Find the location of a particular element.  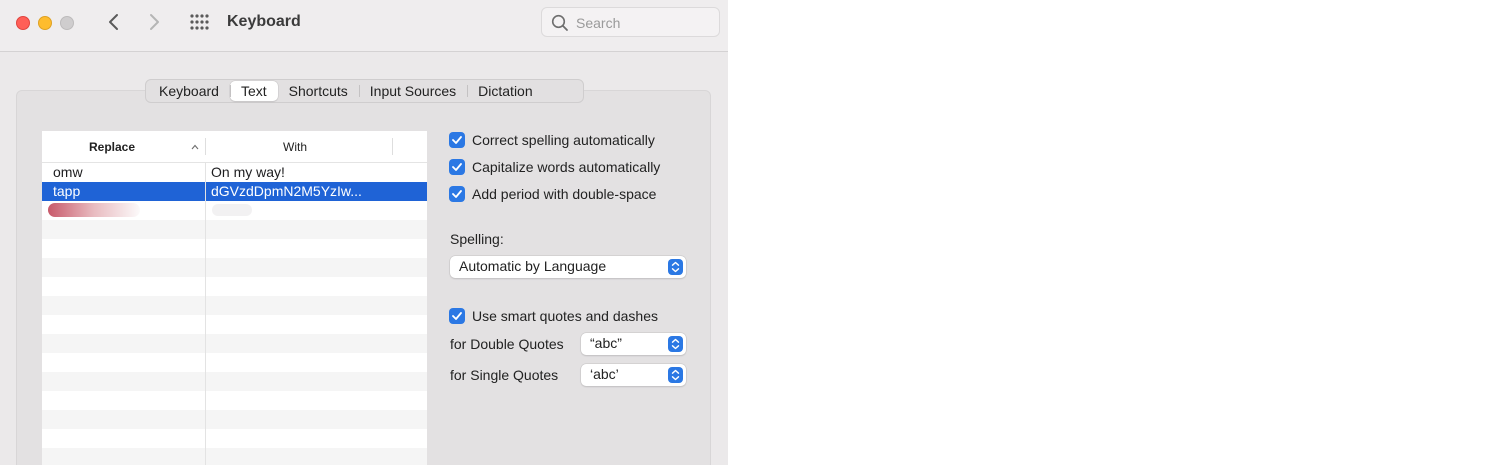

period-option: Add period with double-space is located at coordinates (552, 194).